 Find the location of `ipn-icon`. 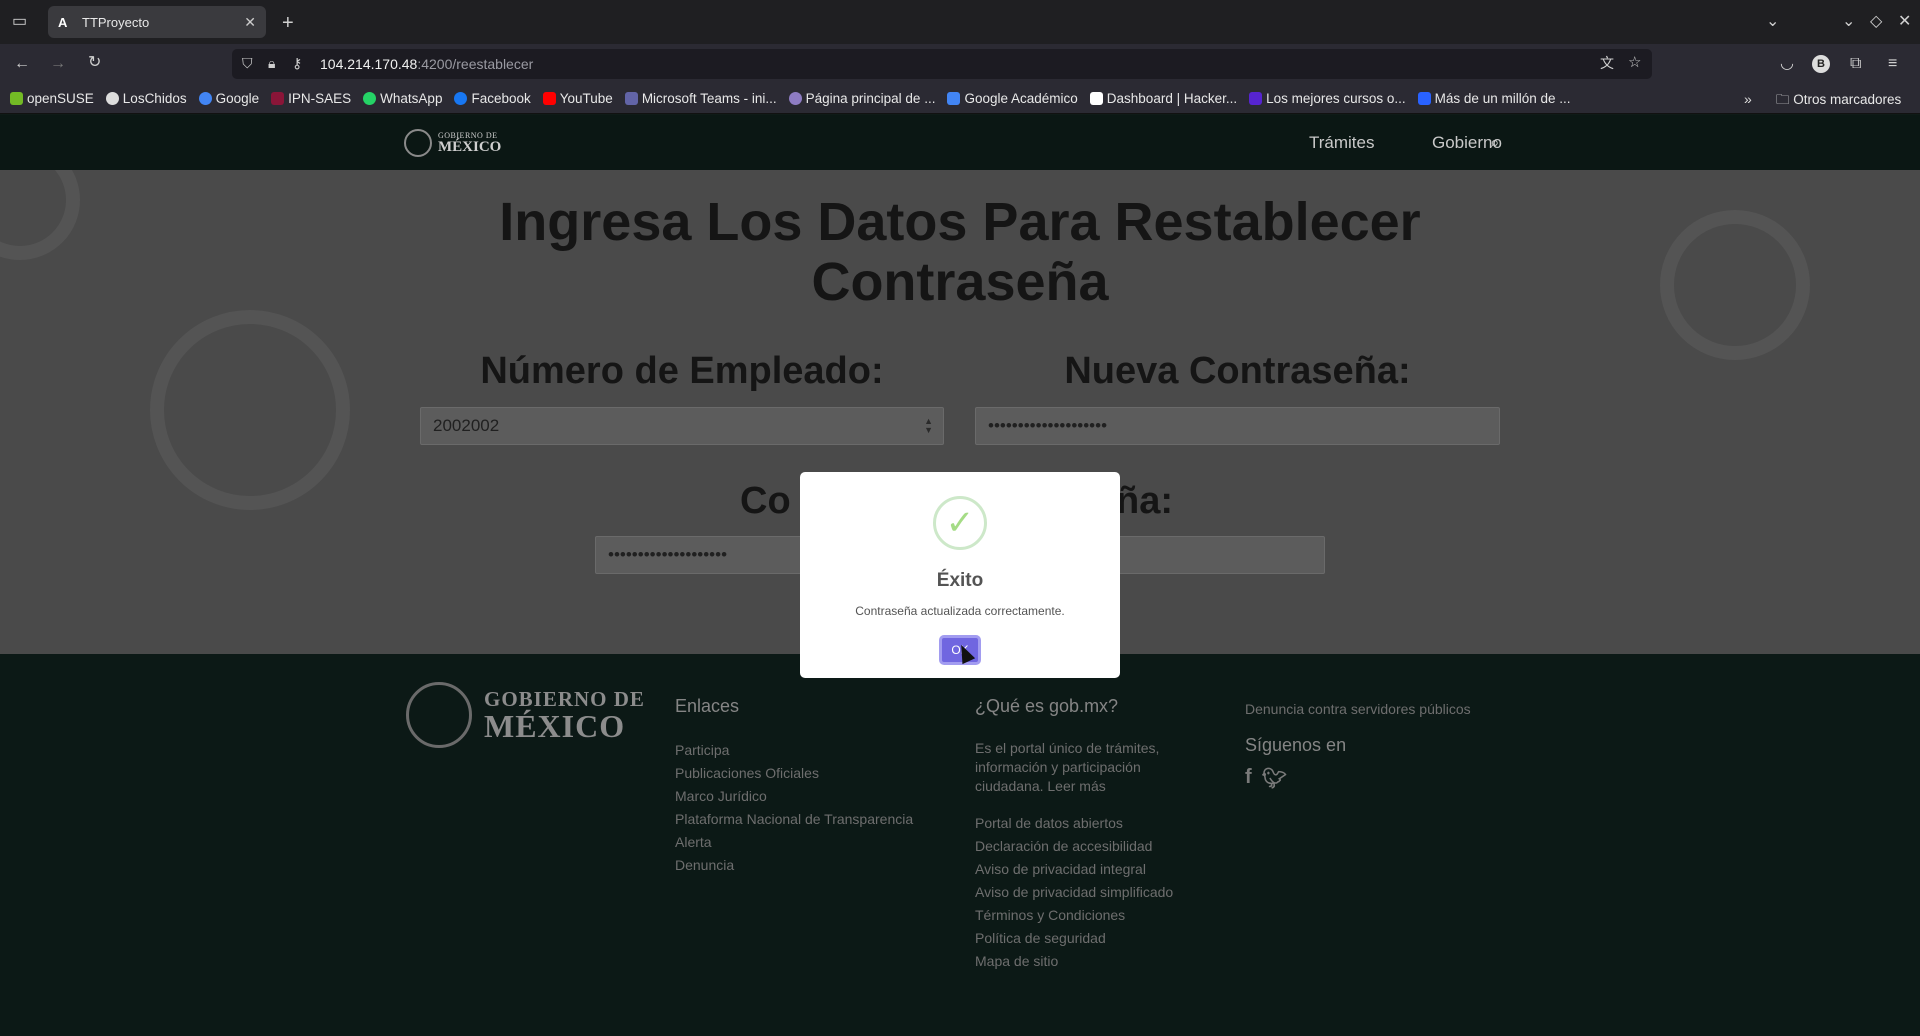

ipn-icon is located at coordinates (278, 98).